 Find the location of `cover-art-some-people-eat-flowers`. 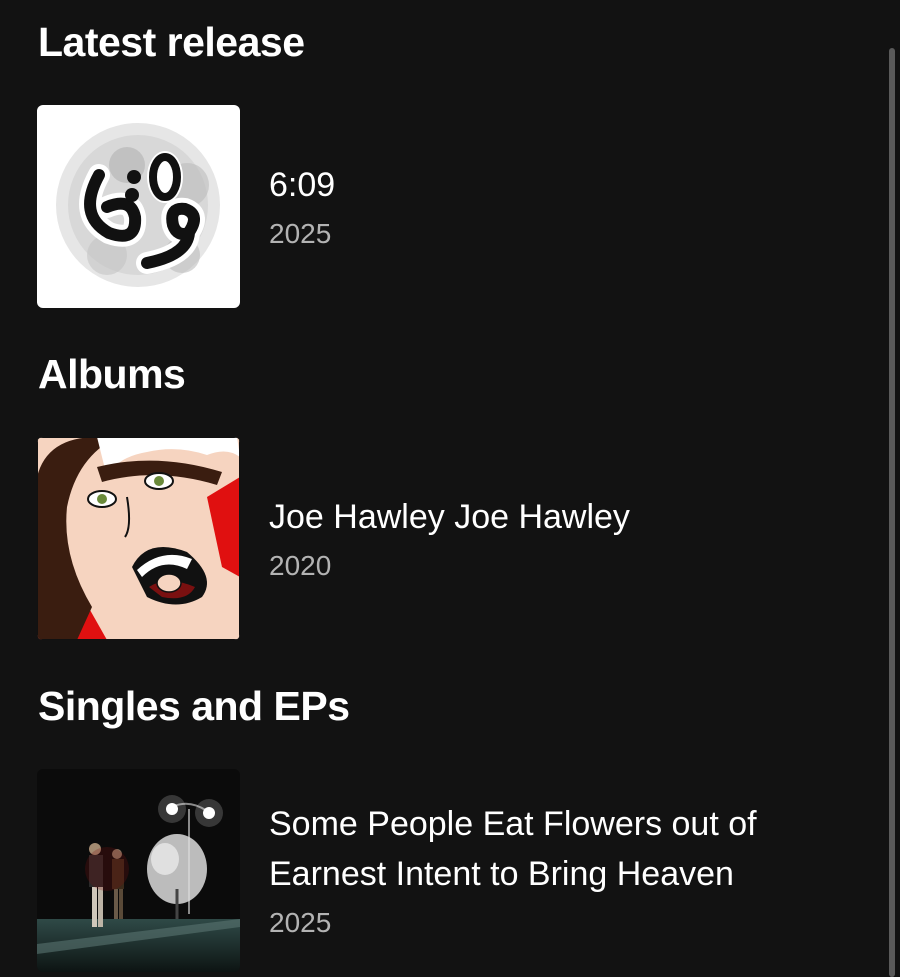

cover-art-some-people-eat-flowers is located at coordinates (138, 870).